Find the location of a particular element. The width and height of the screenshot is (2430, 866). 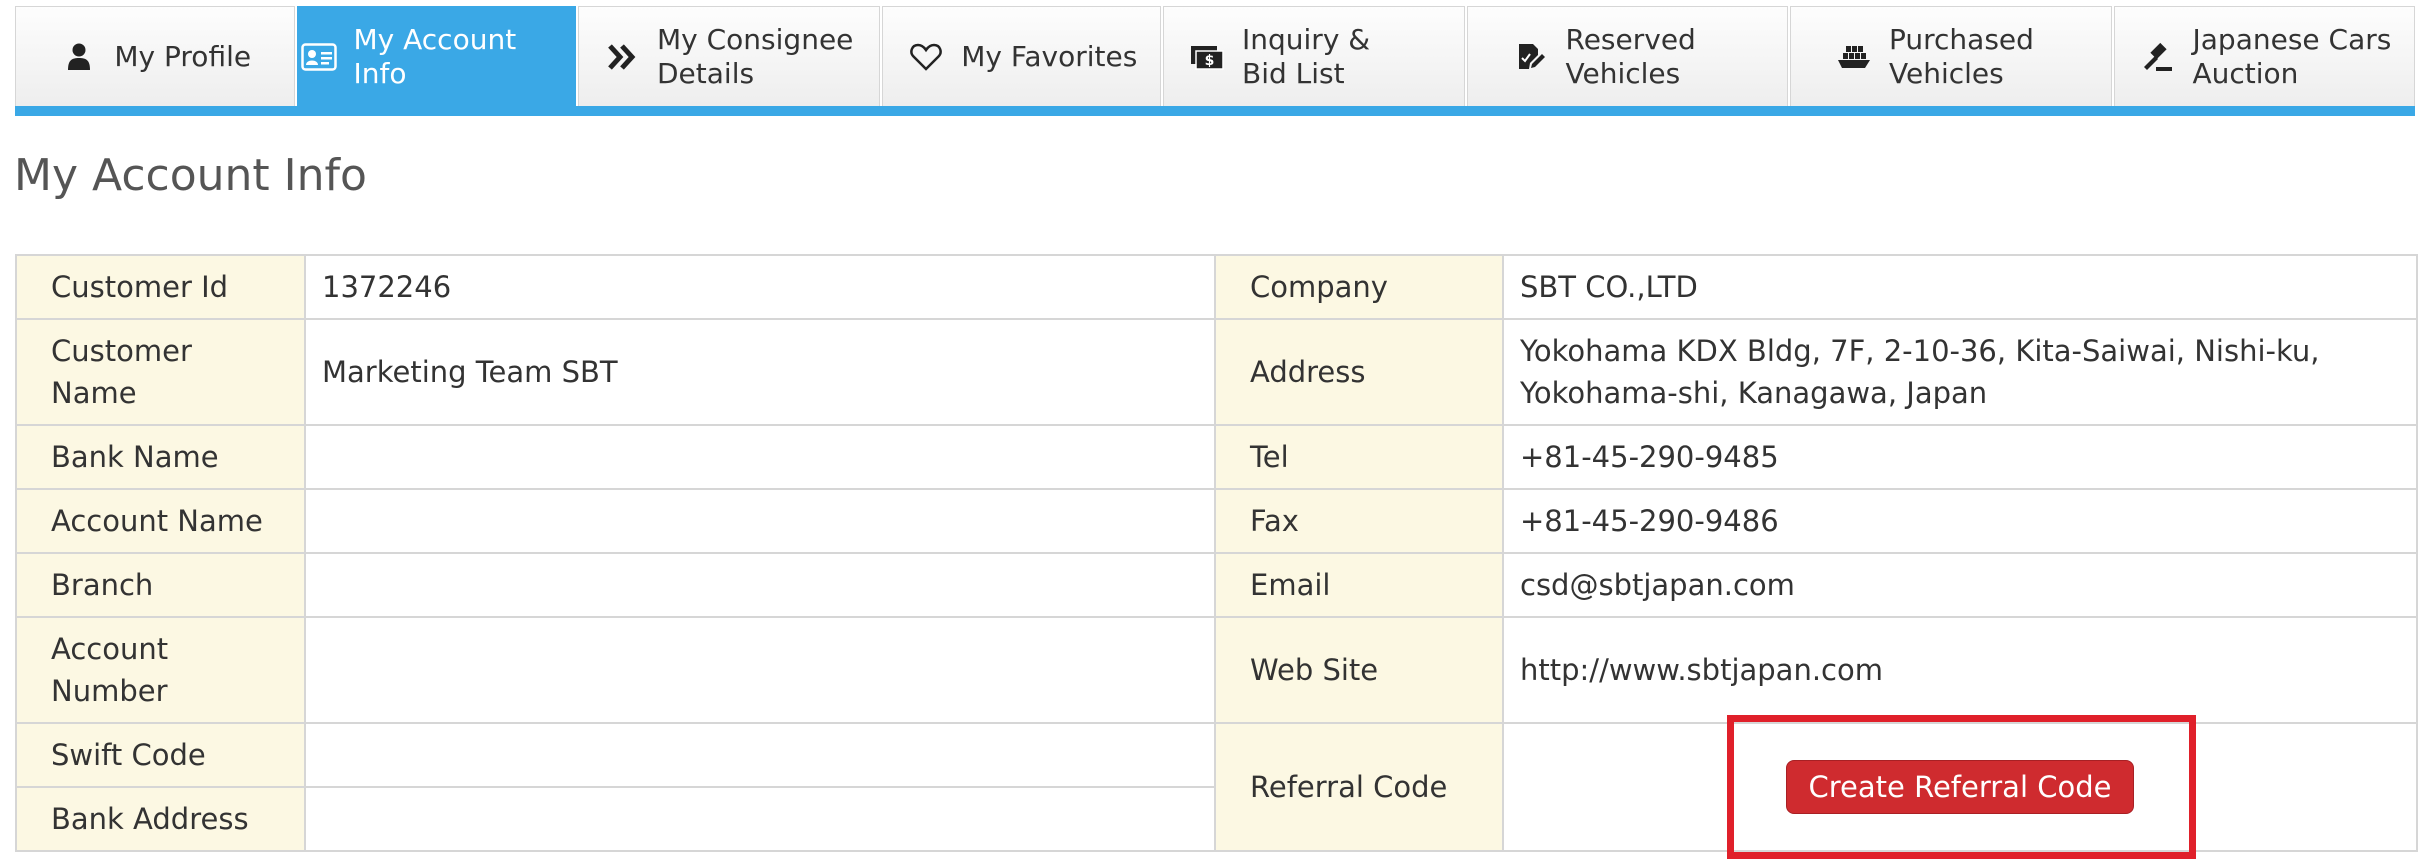

ship-icon is located at coordinates (1854, 57).